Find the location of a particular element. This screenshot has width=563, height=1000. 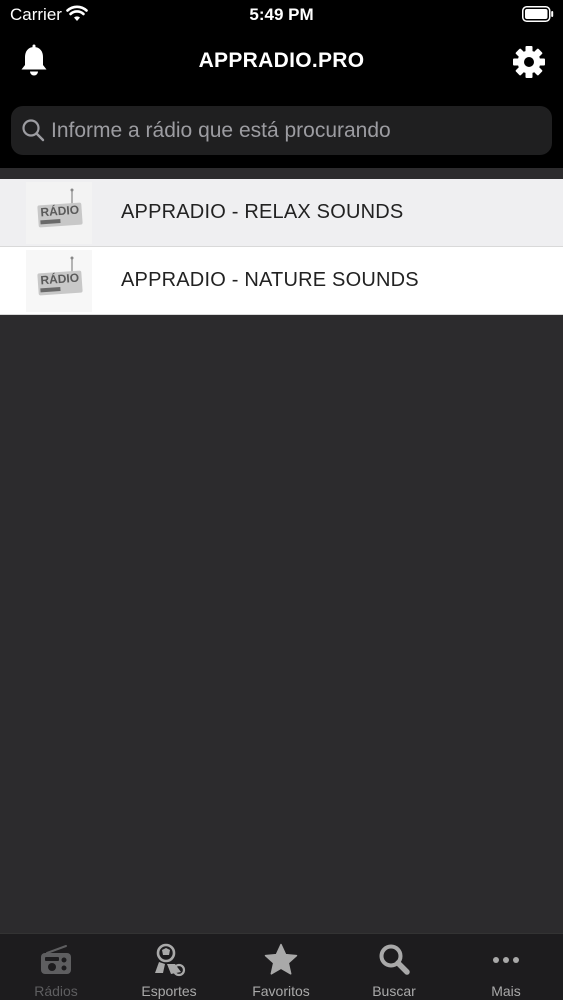

status-time: 5:49 PM is located at coordinates (281, 14).